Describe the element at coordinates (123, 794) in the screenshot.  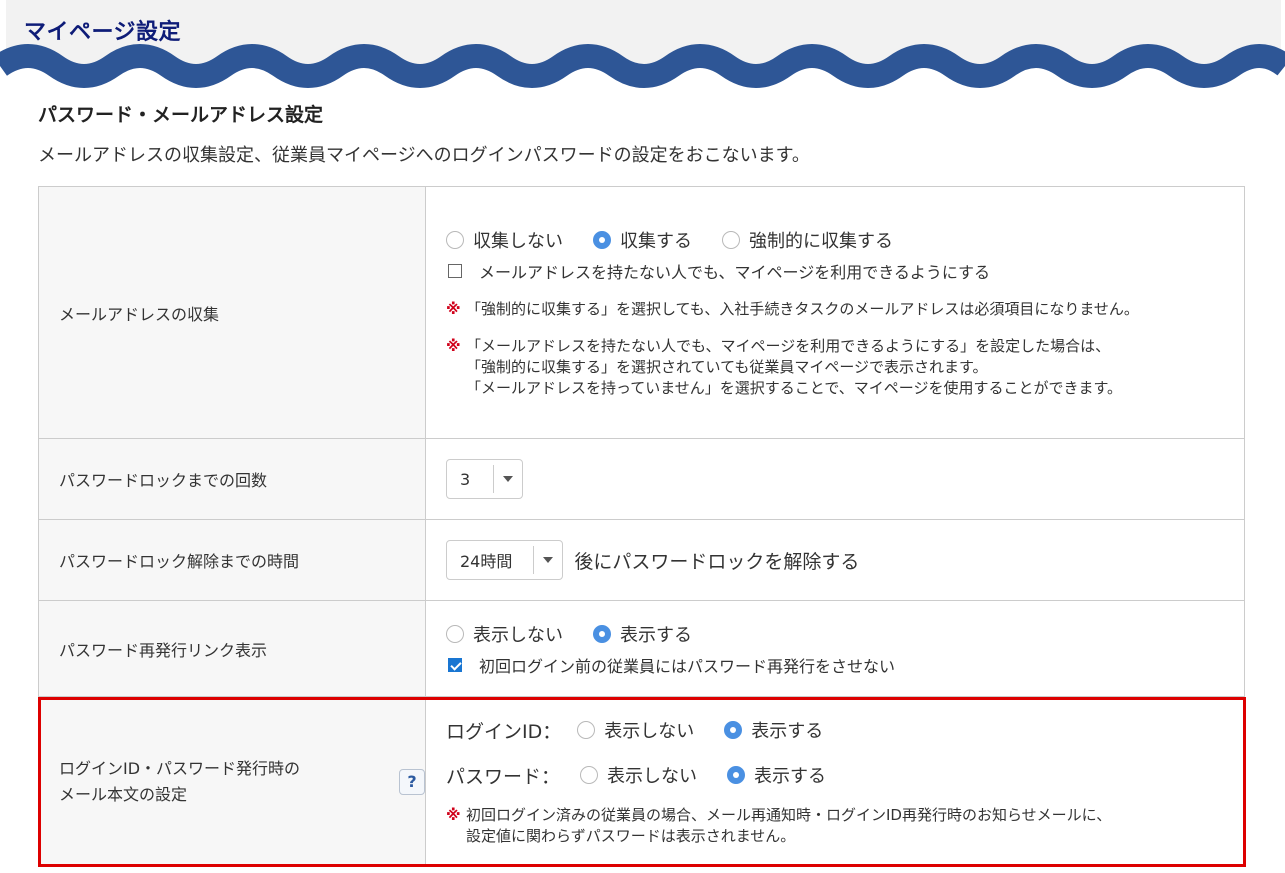
I see `label-line: メール本文の設定` at that location.